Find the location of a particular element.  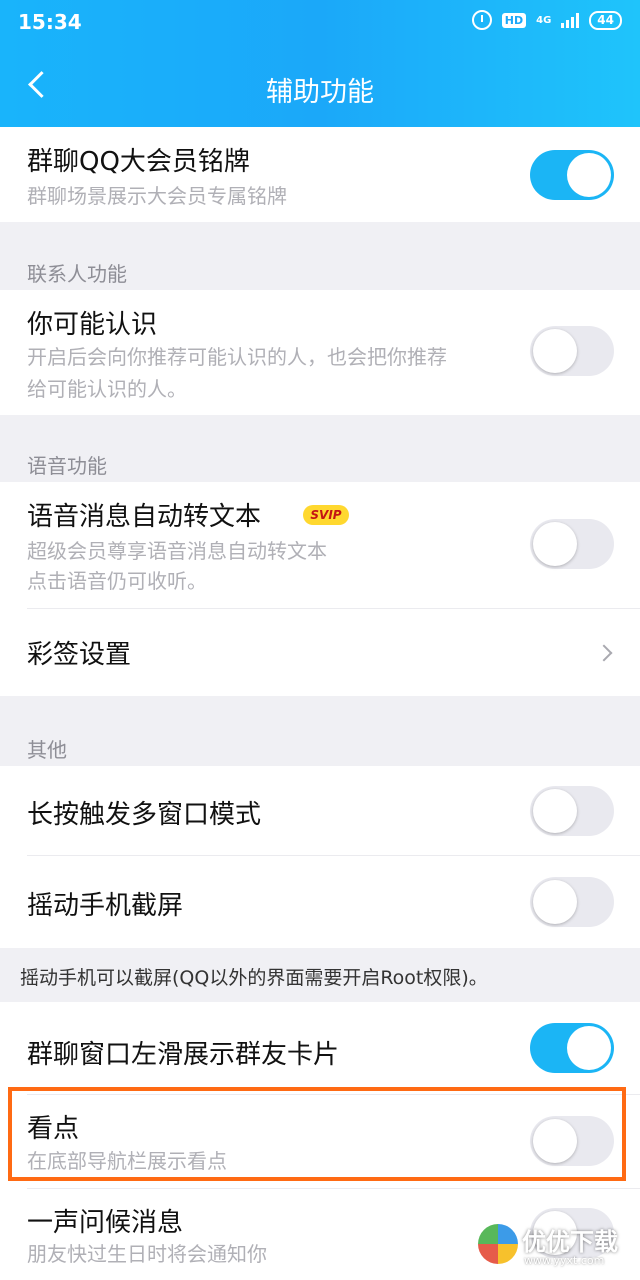

status-icons: HD 4G 44 is located at coordinates (546, 20).